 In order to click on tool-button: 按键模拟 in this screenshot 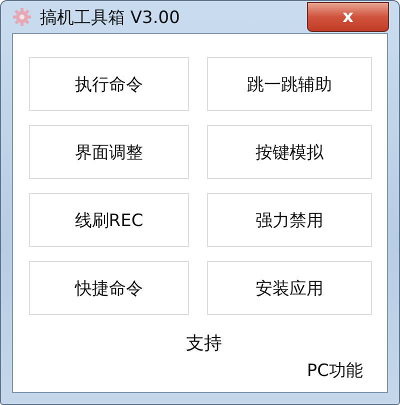, I will do `click(289, 152)`.